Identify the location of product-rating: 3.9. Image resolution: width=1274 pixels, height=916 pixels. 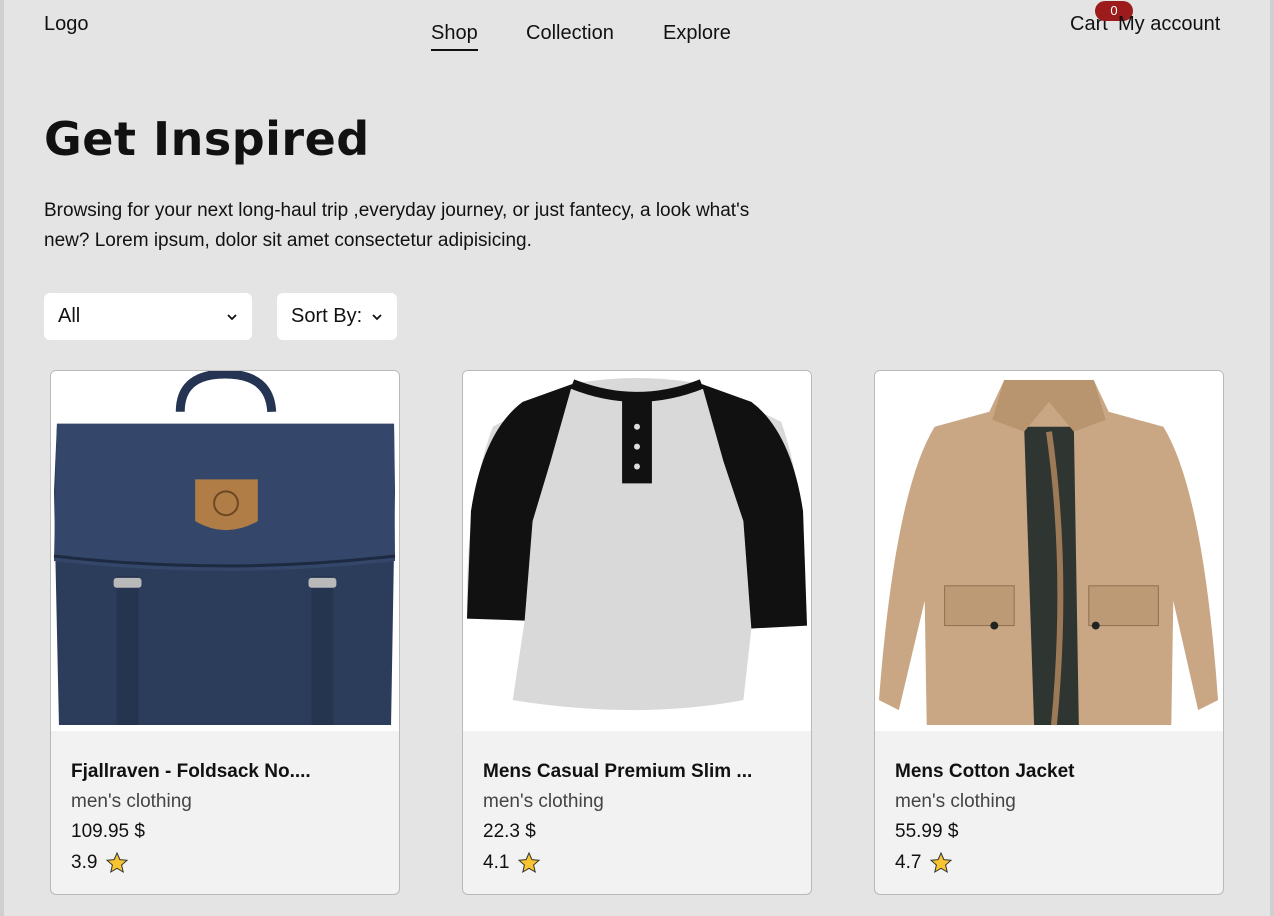
(100, 863).